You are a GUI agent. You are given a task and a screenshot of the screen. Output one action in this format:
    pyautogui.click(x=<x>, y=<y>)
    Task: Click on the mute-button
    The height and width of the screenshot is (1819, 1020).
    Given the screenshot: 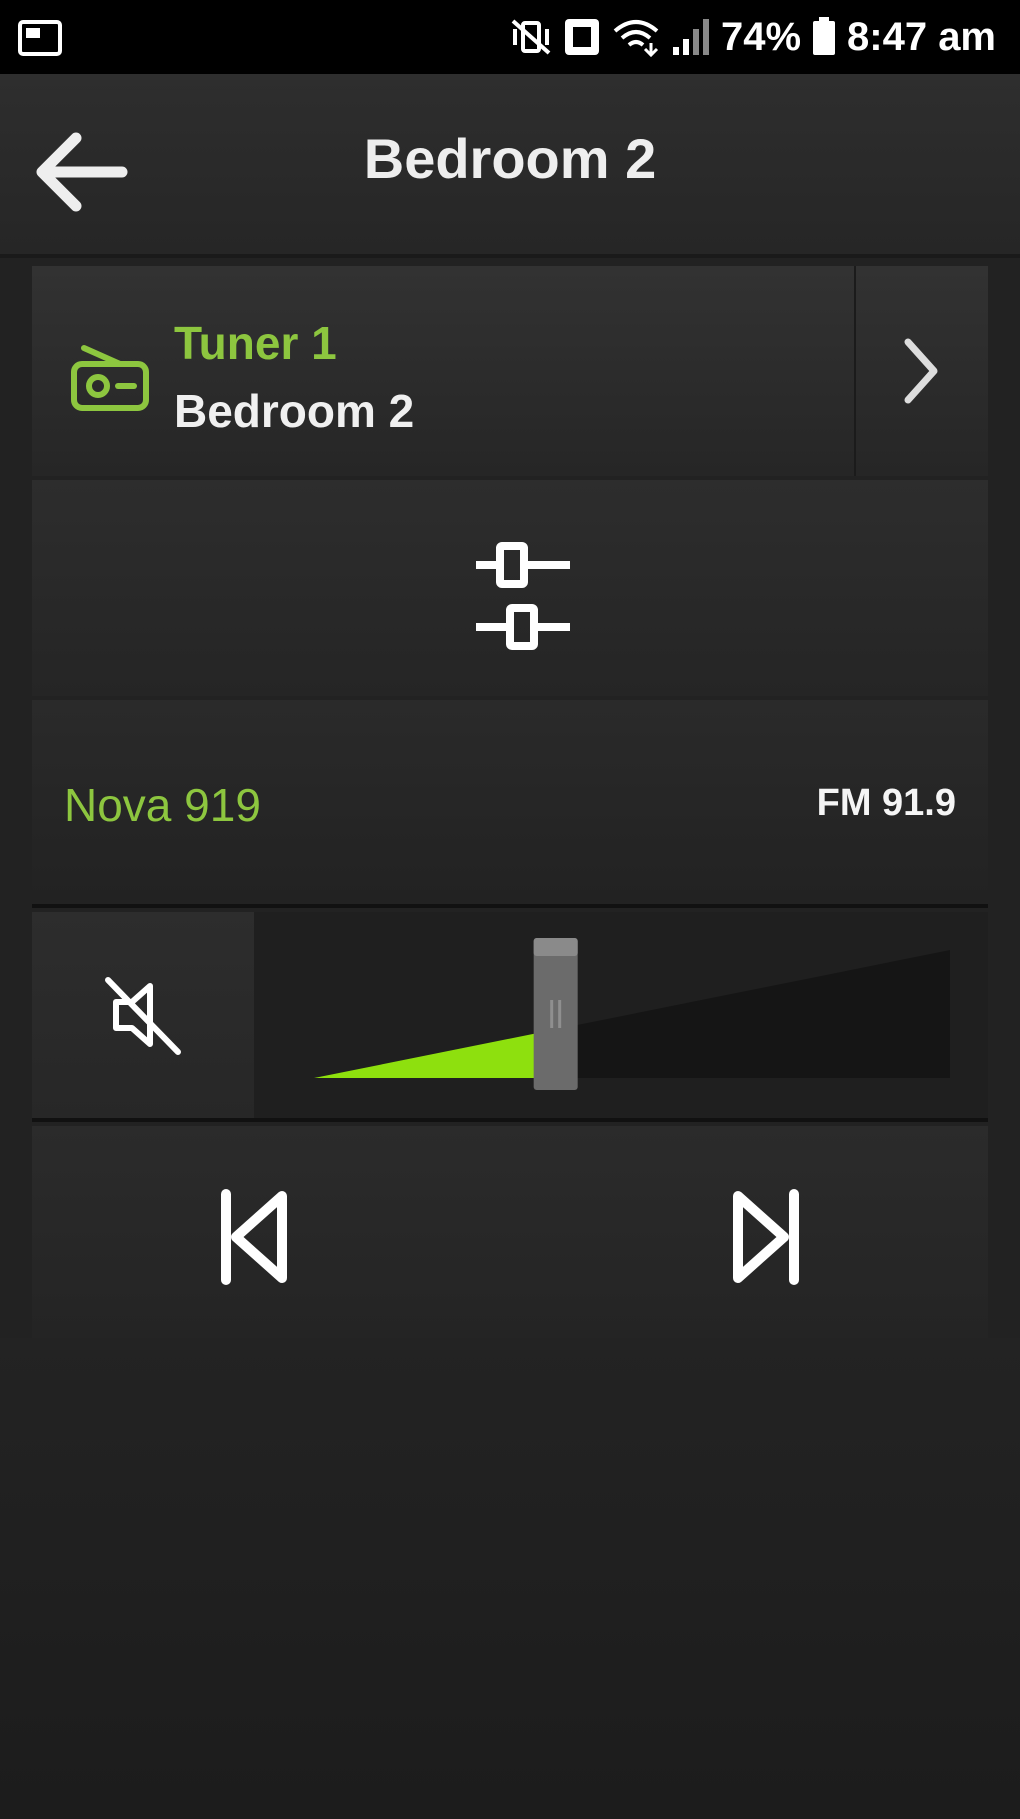 What is the action you would take?
    pyautogui.click(x=143, y=1015)
    